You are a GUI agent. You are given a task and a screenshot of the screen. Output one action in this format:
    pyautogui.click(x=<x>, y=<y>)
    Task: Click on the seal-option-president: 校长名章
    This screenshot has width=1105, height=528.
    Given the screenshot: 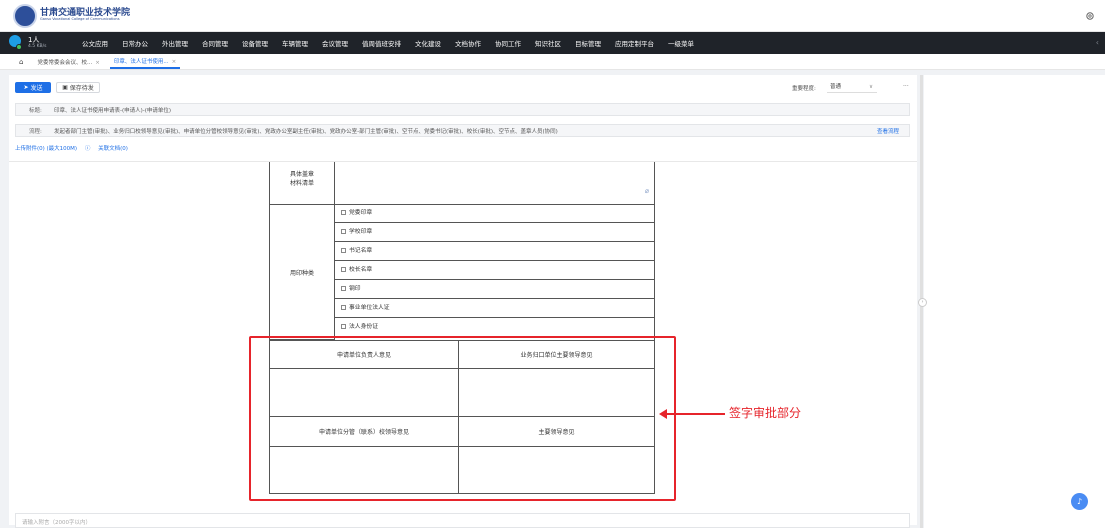 What is the action you would take?
    pyautogui.click(x=495, y=270)
    